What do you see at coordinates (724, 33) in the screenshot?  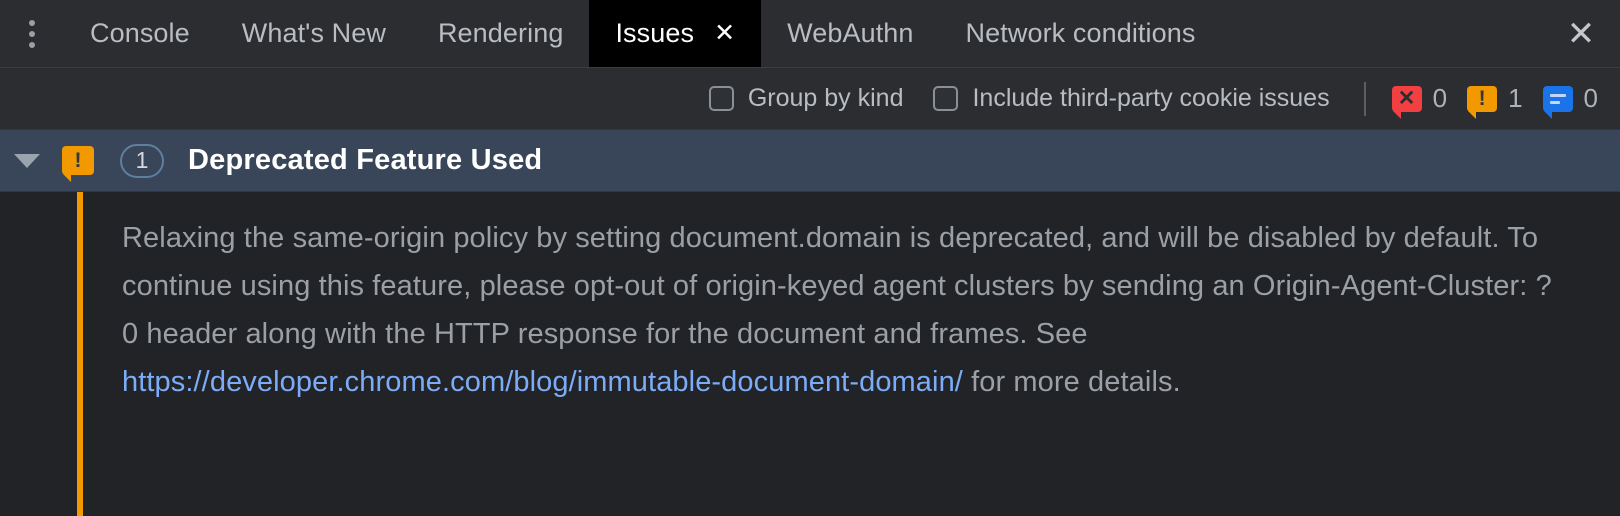 I see `close-icon: ✕` at bounding box center [724, 33].